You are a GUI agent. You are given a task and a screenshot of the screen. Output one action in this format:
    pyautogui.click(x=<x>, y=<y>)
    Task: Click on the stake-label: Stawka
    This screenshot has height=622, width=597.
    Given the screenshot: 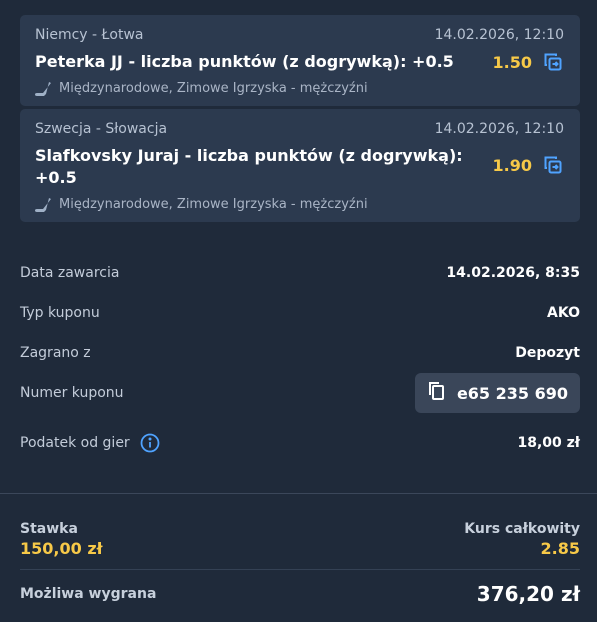 What is the action you would take?
    pyautogui.click(x=49, y=529)
    